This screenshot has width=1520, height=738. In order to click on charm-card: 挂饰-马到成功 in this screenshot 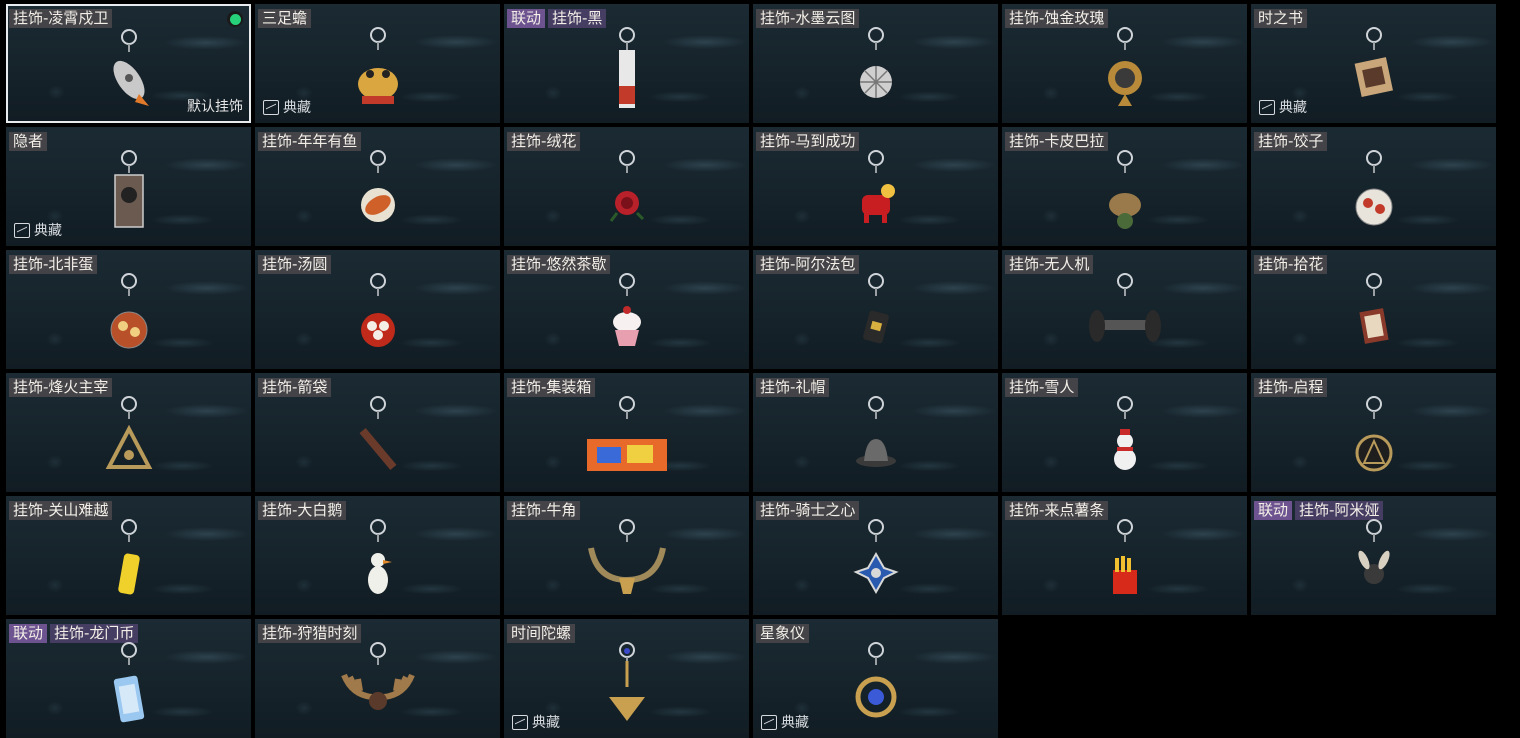, I will do `click(875, 186)`.